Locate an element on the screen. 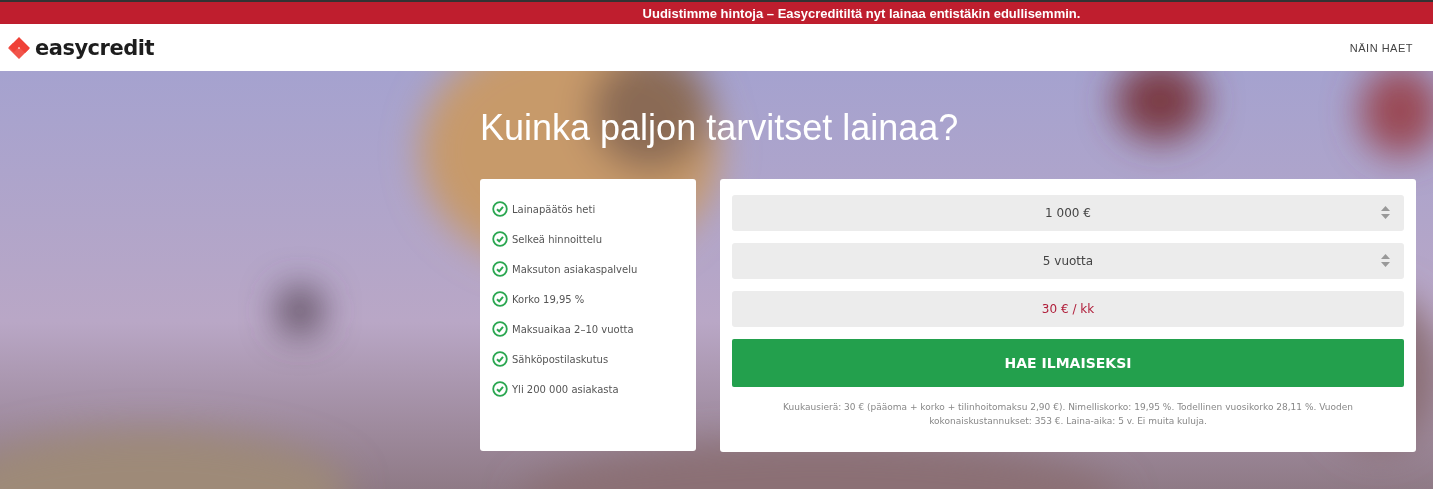  monthly-payment-text: 30 € / kk is located at coordinates (1068, 309).